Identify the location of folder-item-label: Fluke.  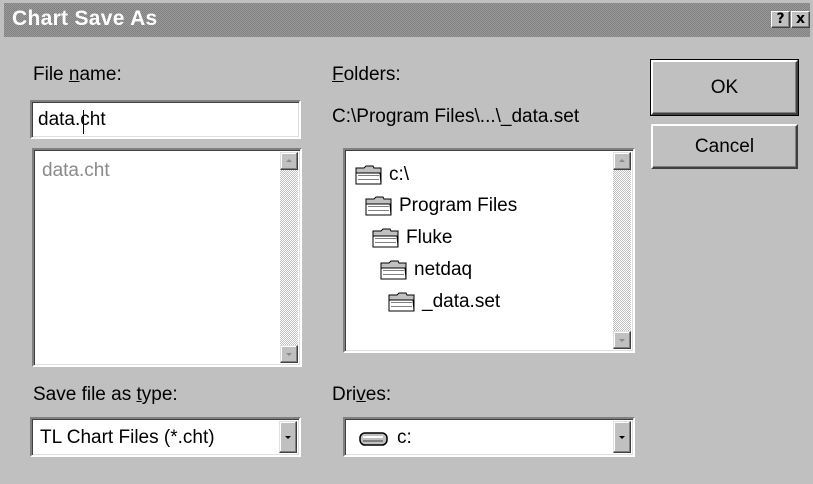
(429, 237).